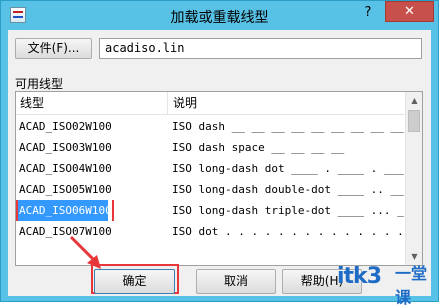 The height and width of the screenshot is (308, 439). I want to click on watermark-logo: itk3, so click(359, 276).